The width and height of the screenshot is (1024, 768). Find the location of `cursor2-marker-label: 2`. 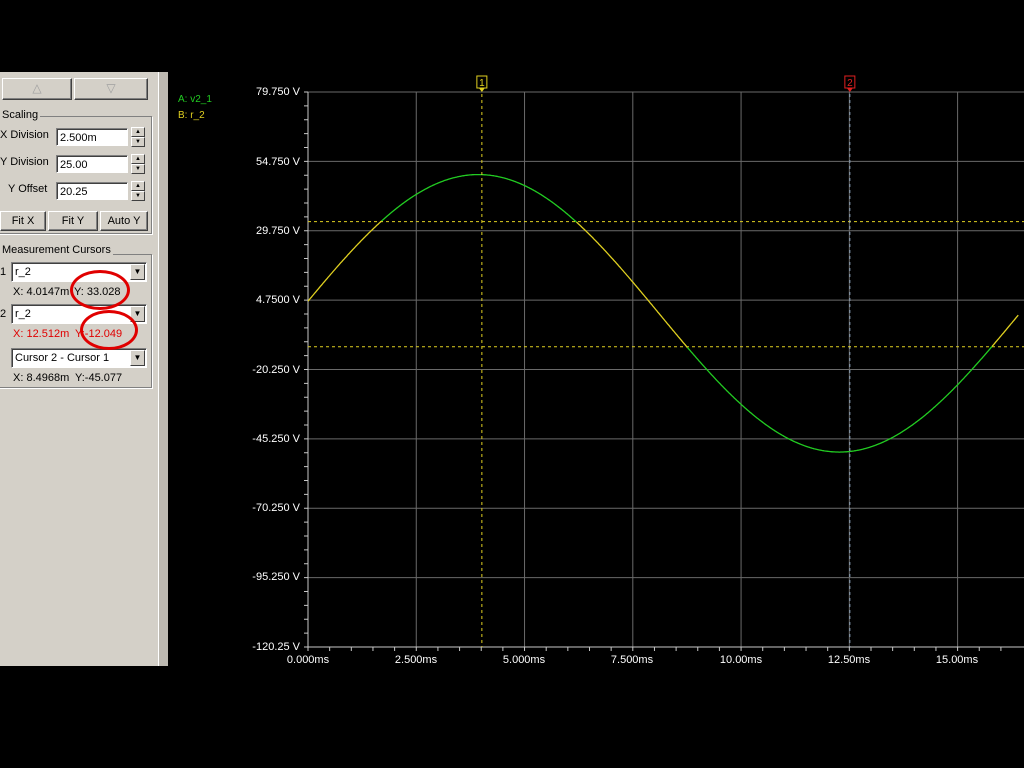

cursor2-marker-label: 2 is located at coordinates (850, 83).